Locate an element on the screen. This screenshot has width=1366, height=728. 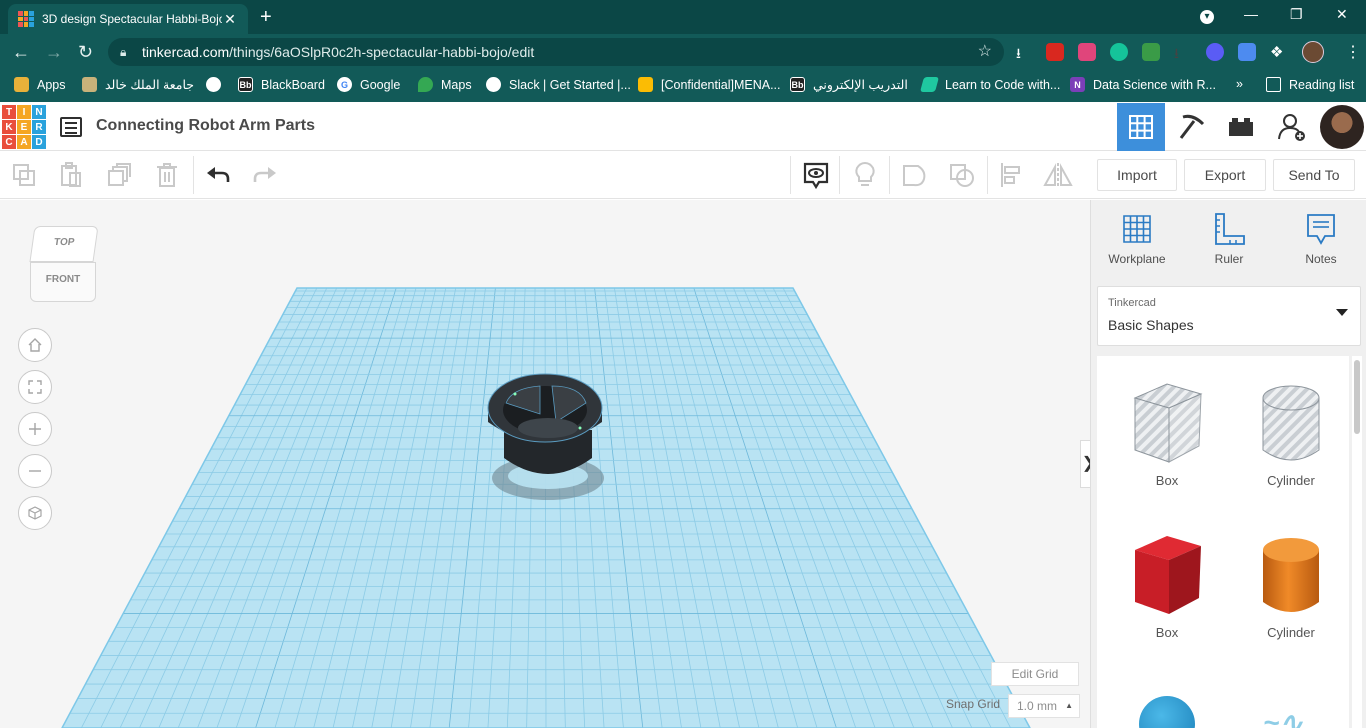
bookmark-blackboard: Bb BlackBoard is located at coordinates (281, 84).